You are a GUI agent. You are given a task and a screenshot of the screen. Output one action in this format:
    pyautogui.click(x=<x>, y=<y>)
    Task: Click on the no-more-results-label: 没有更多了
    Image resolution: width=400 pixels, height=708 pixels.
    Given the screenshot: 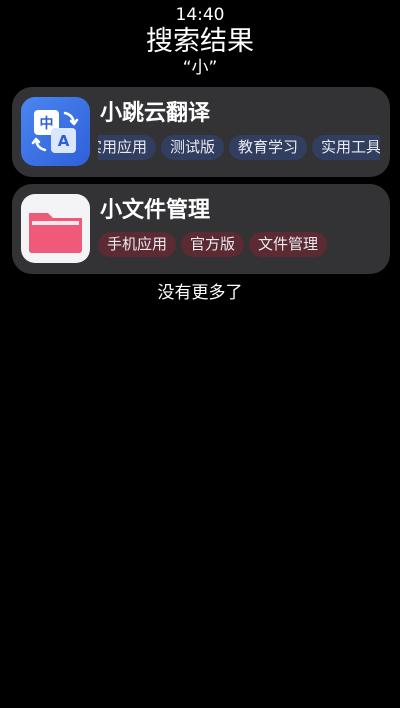 What is the action you would take?
    pyautogui.click(x=200, y=293)
    